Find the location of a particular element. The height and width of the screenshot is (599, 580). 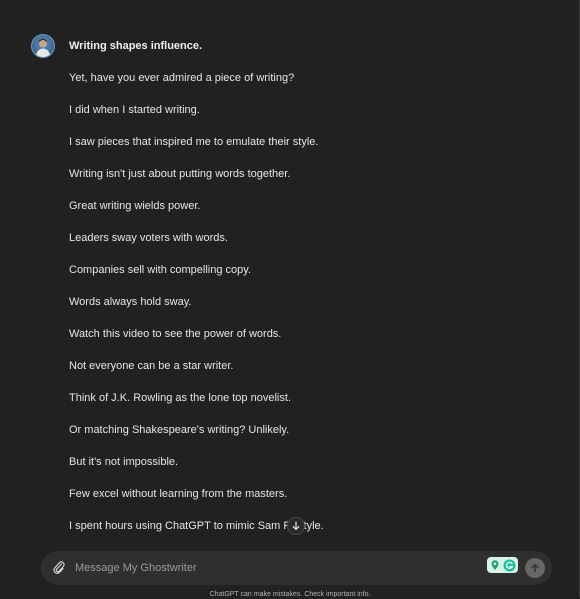

arrow-down-icon is located at coordinates (296, 525).